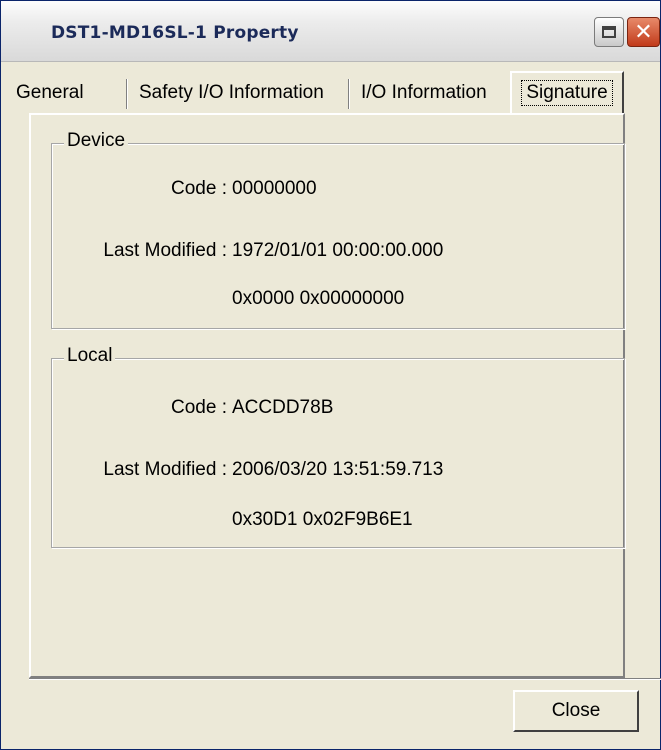  What do you see at coordinates (322, 519) in the screenshot?
I see `last-modified-hex: 0x30D1 0x02F9B6E1` at bounding box center [322, 519].